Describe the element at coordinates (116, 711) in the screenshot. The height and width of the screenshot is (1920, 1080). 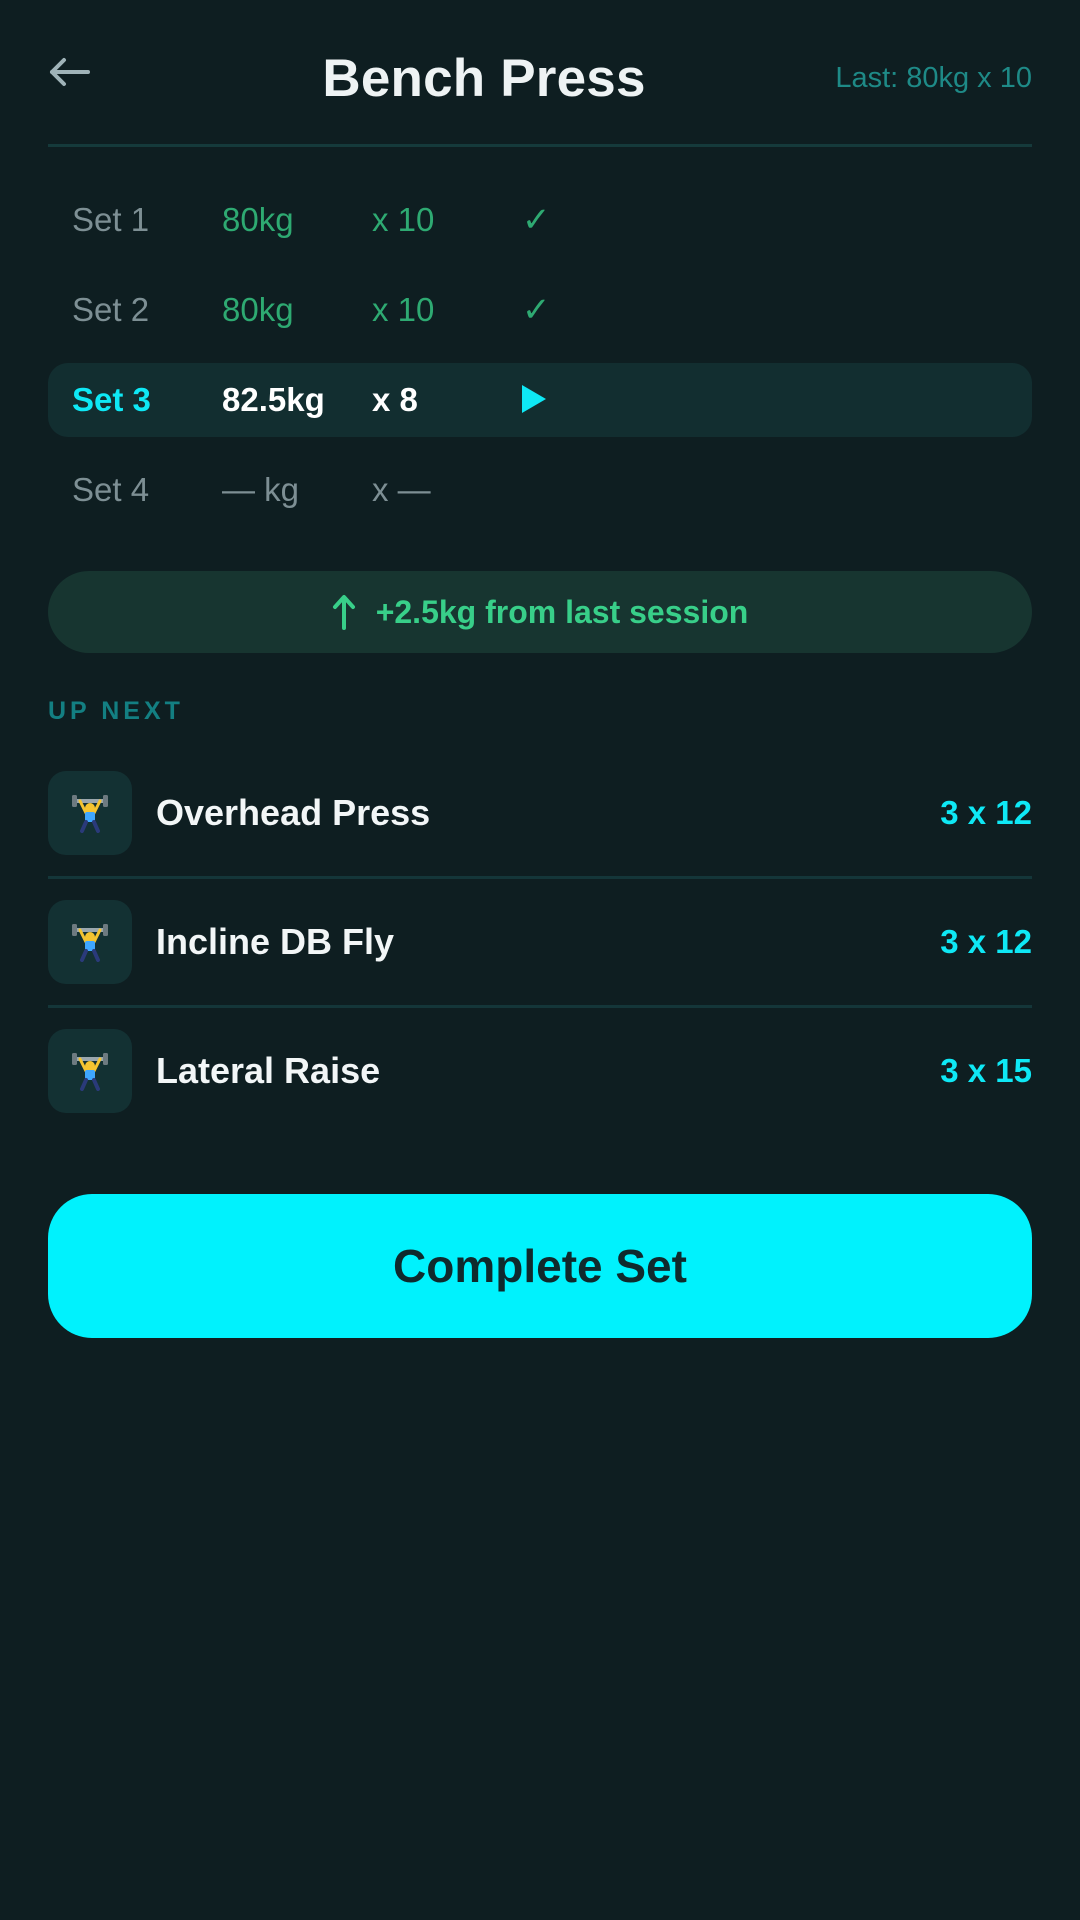
I see `section-heading-up-next: UP NEXT` at that location.